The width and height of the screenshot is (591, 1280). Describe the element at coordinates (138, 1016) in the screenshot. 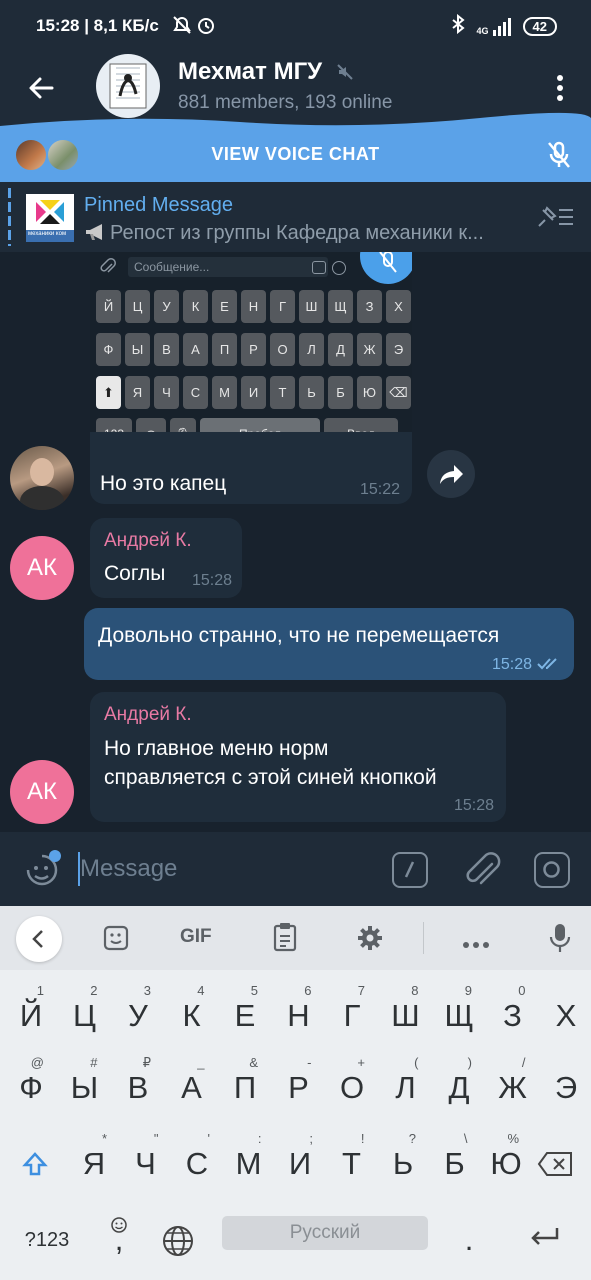

I see `keyboard-key: У3` at that location.